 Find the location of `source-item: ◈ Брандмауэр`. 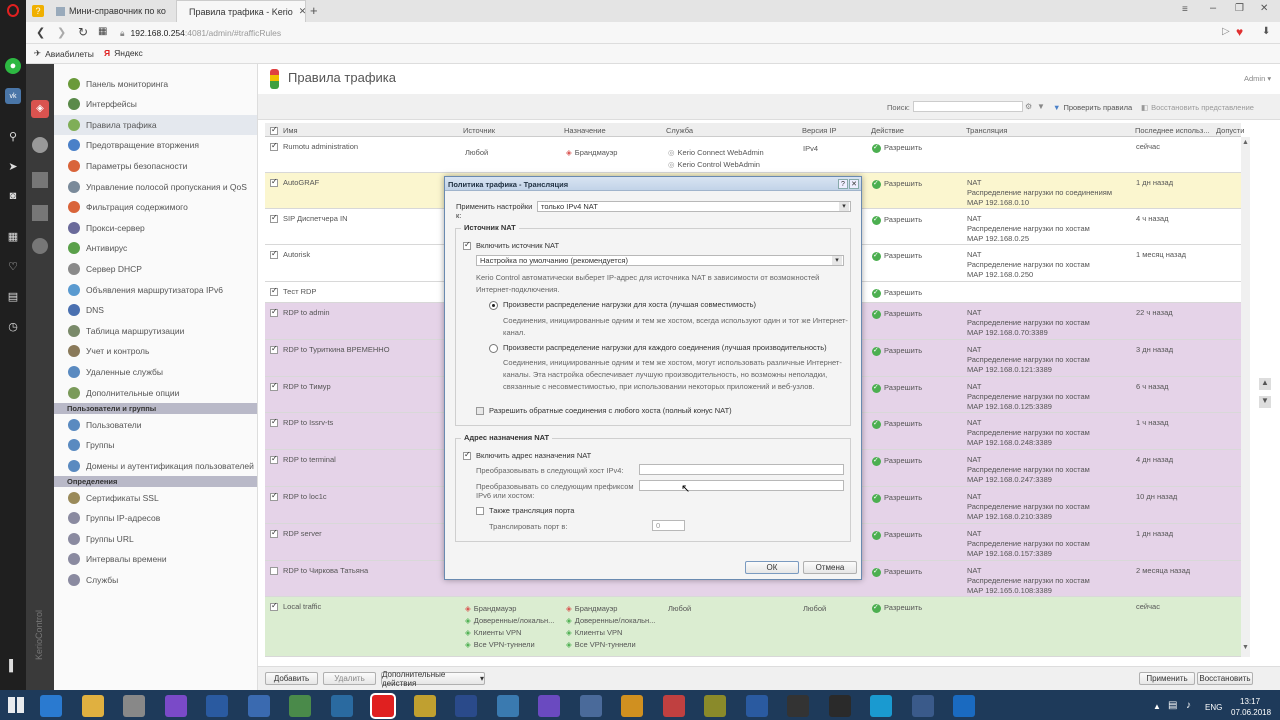

source-item: ◈ Брандмауэр is located at coordinates (490, 608).